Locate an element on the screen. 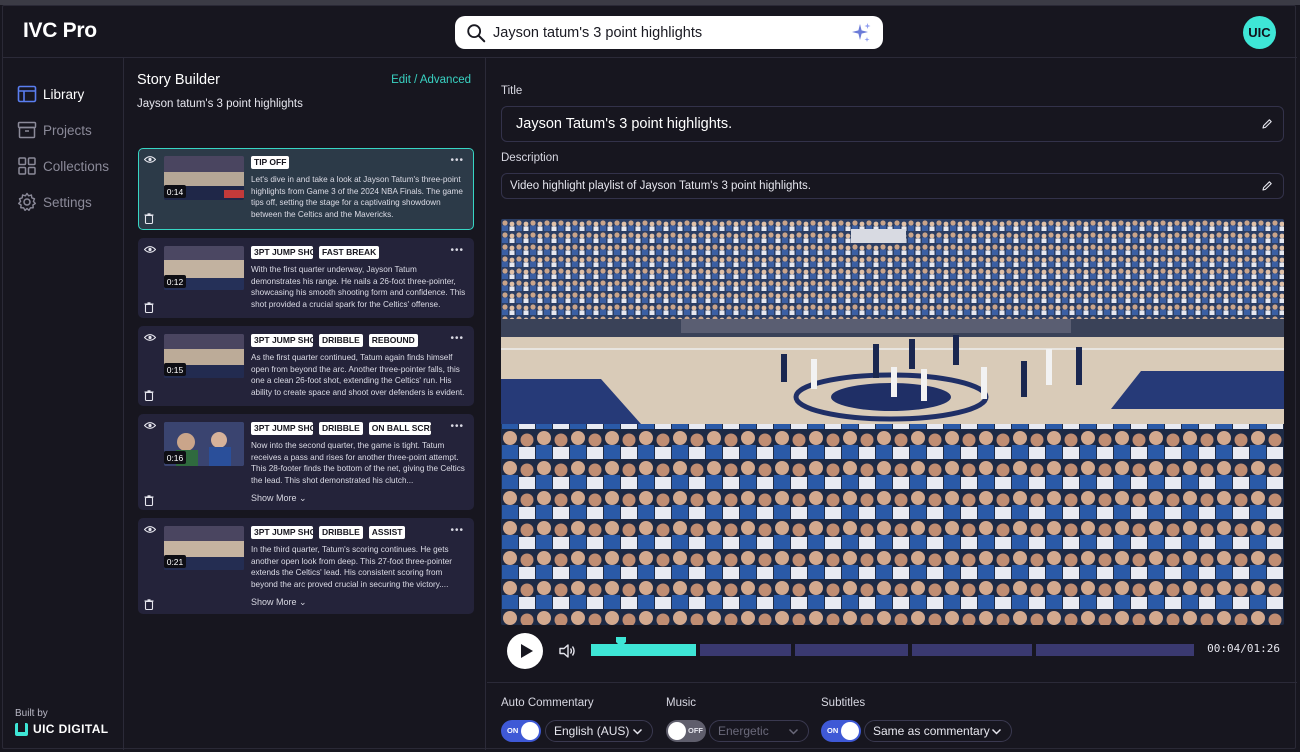 The width and height of the screenshot is (1300, 752). title-input: Jayson Tatum's 3 point highlights. is located at coordinates (624, 124).